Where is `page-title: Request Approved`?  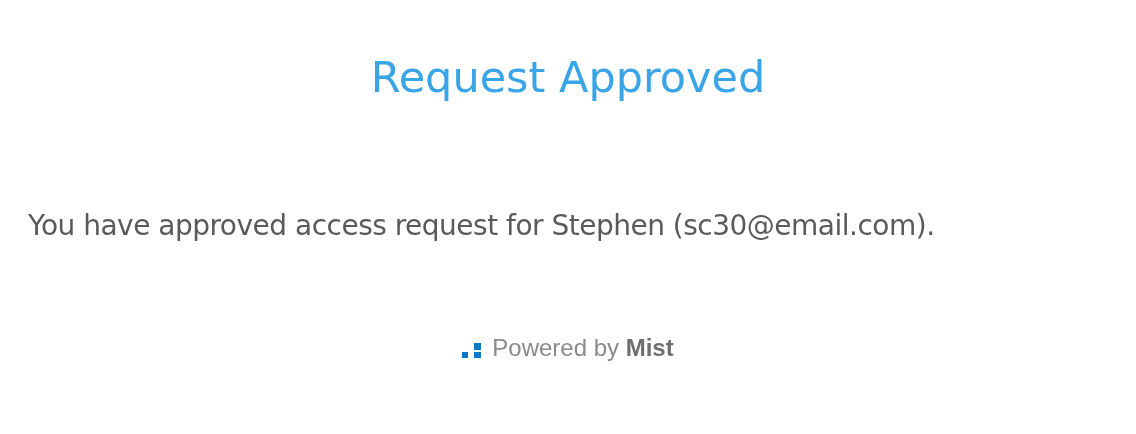
page-title: Request Approved is located at coordinates (568, 77).